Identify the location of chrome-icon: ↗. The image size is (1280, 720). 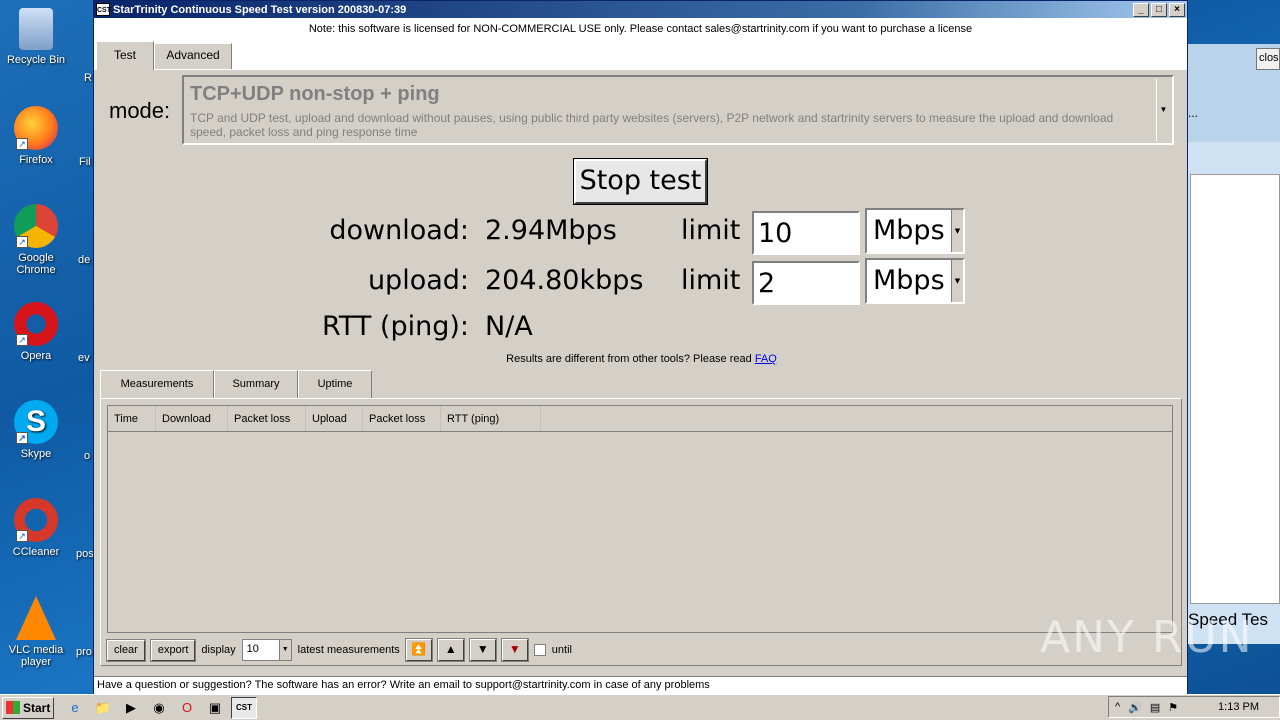
(36, 226).